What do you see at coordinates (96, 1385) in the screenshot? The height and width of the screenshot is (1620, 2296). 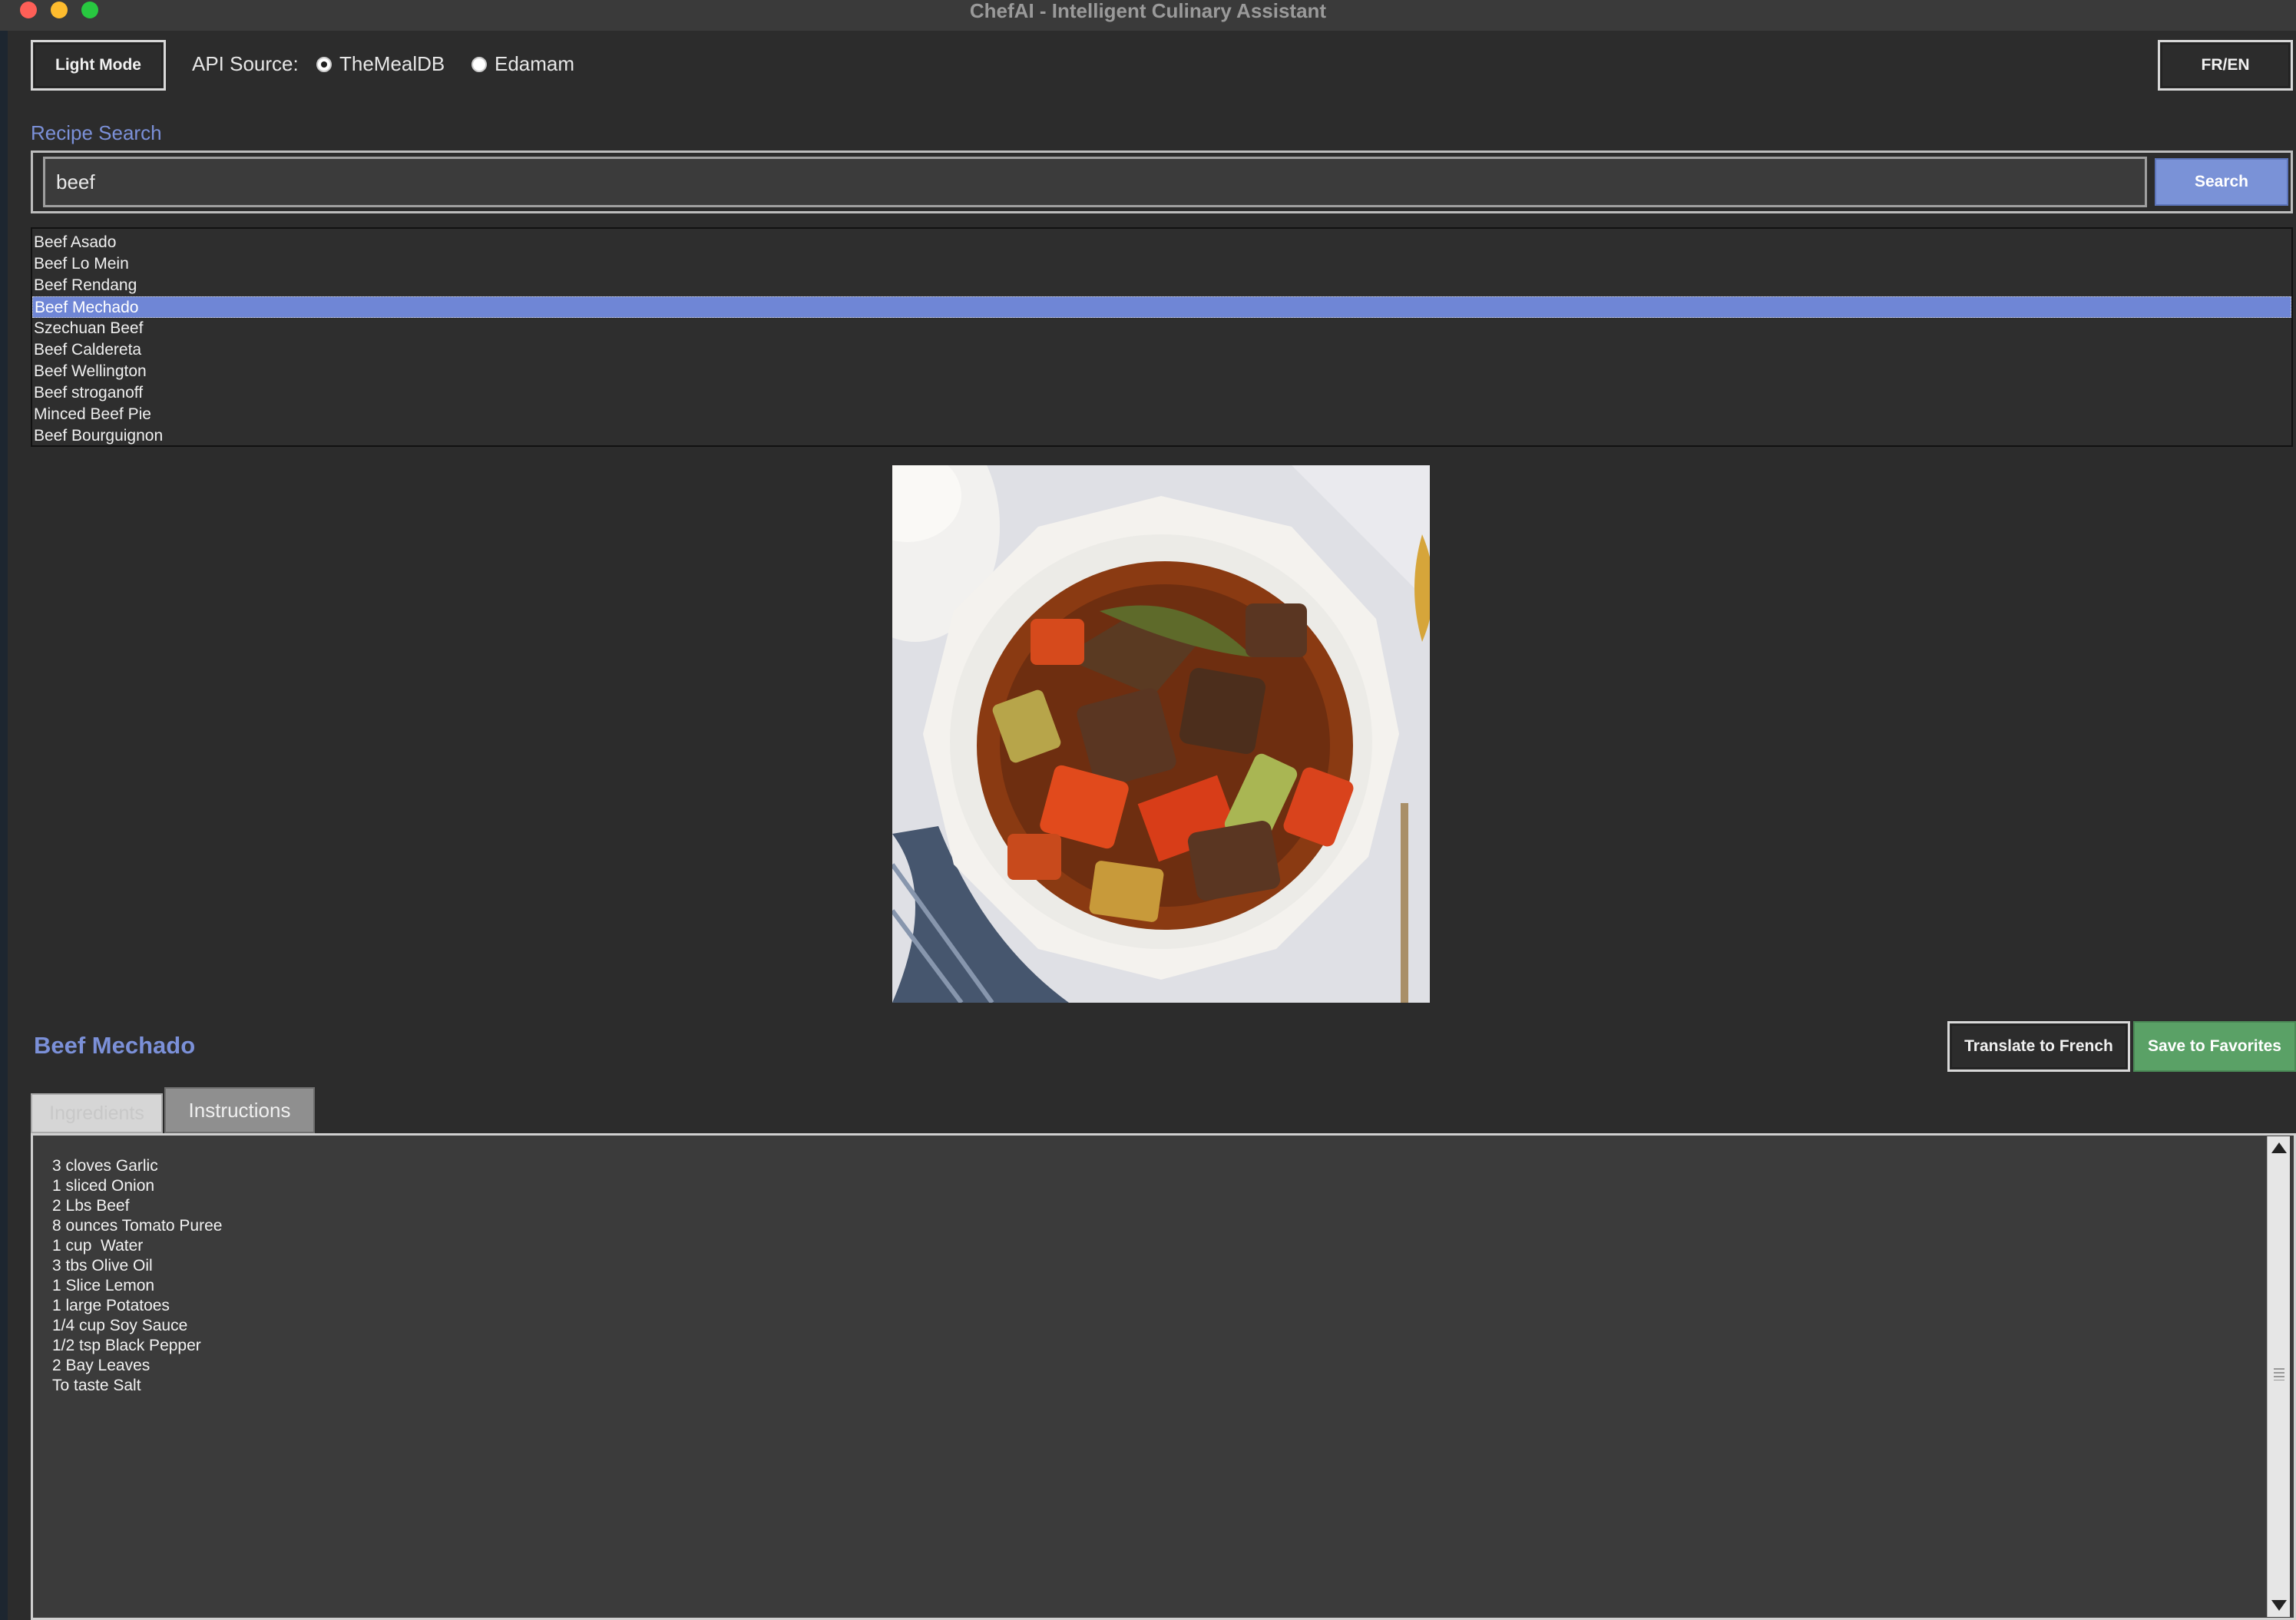 I see `ingredient-item: To taste Salt` at bounding box center [96, 1385].